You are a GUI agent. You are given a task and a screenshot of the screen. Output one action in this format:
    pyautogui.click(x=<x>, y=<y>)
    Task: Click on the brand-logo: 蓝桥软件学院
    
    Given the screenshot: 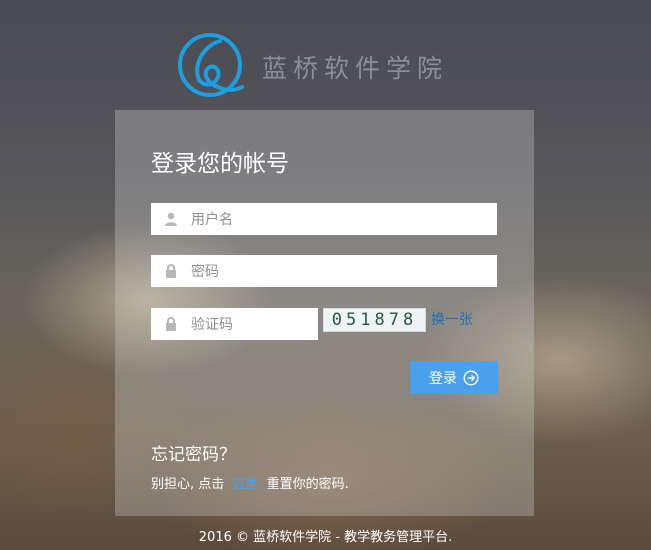 What is the action you would take?
    pyautogui.click(x=312, y=65)
    